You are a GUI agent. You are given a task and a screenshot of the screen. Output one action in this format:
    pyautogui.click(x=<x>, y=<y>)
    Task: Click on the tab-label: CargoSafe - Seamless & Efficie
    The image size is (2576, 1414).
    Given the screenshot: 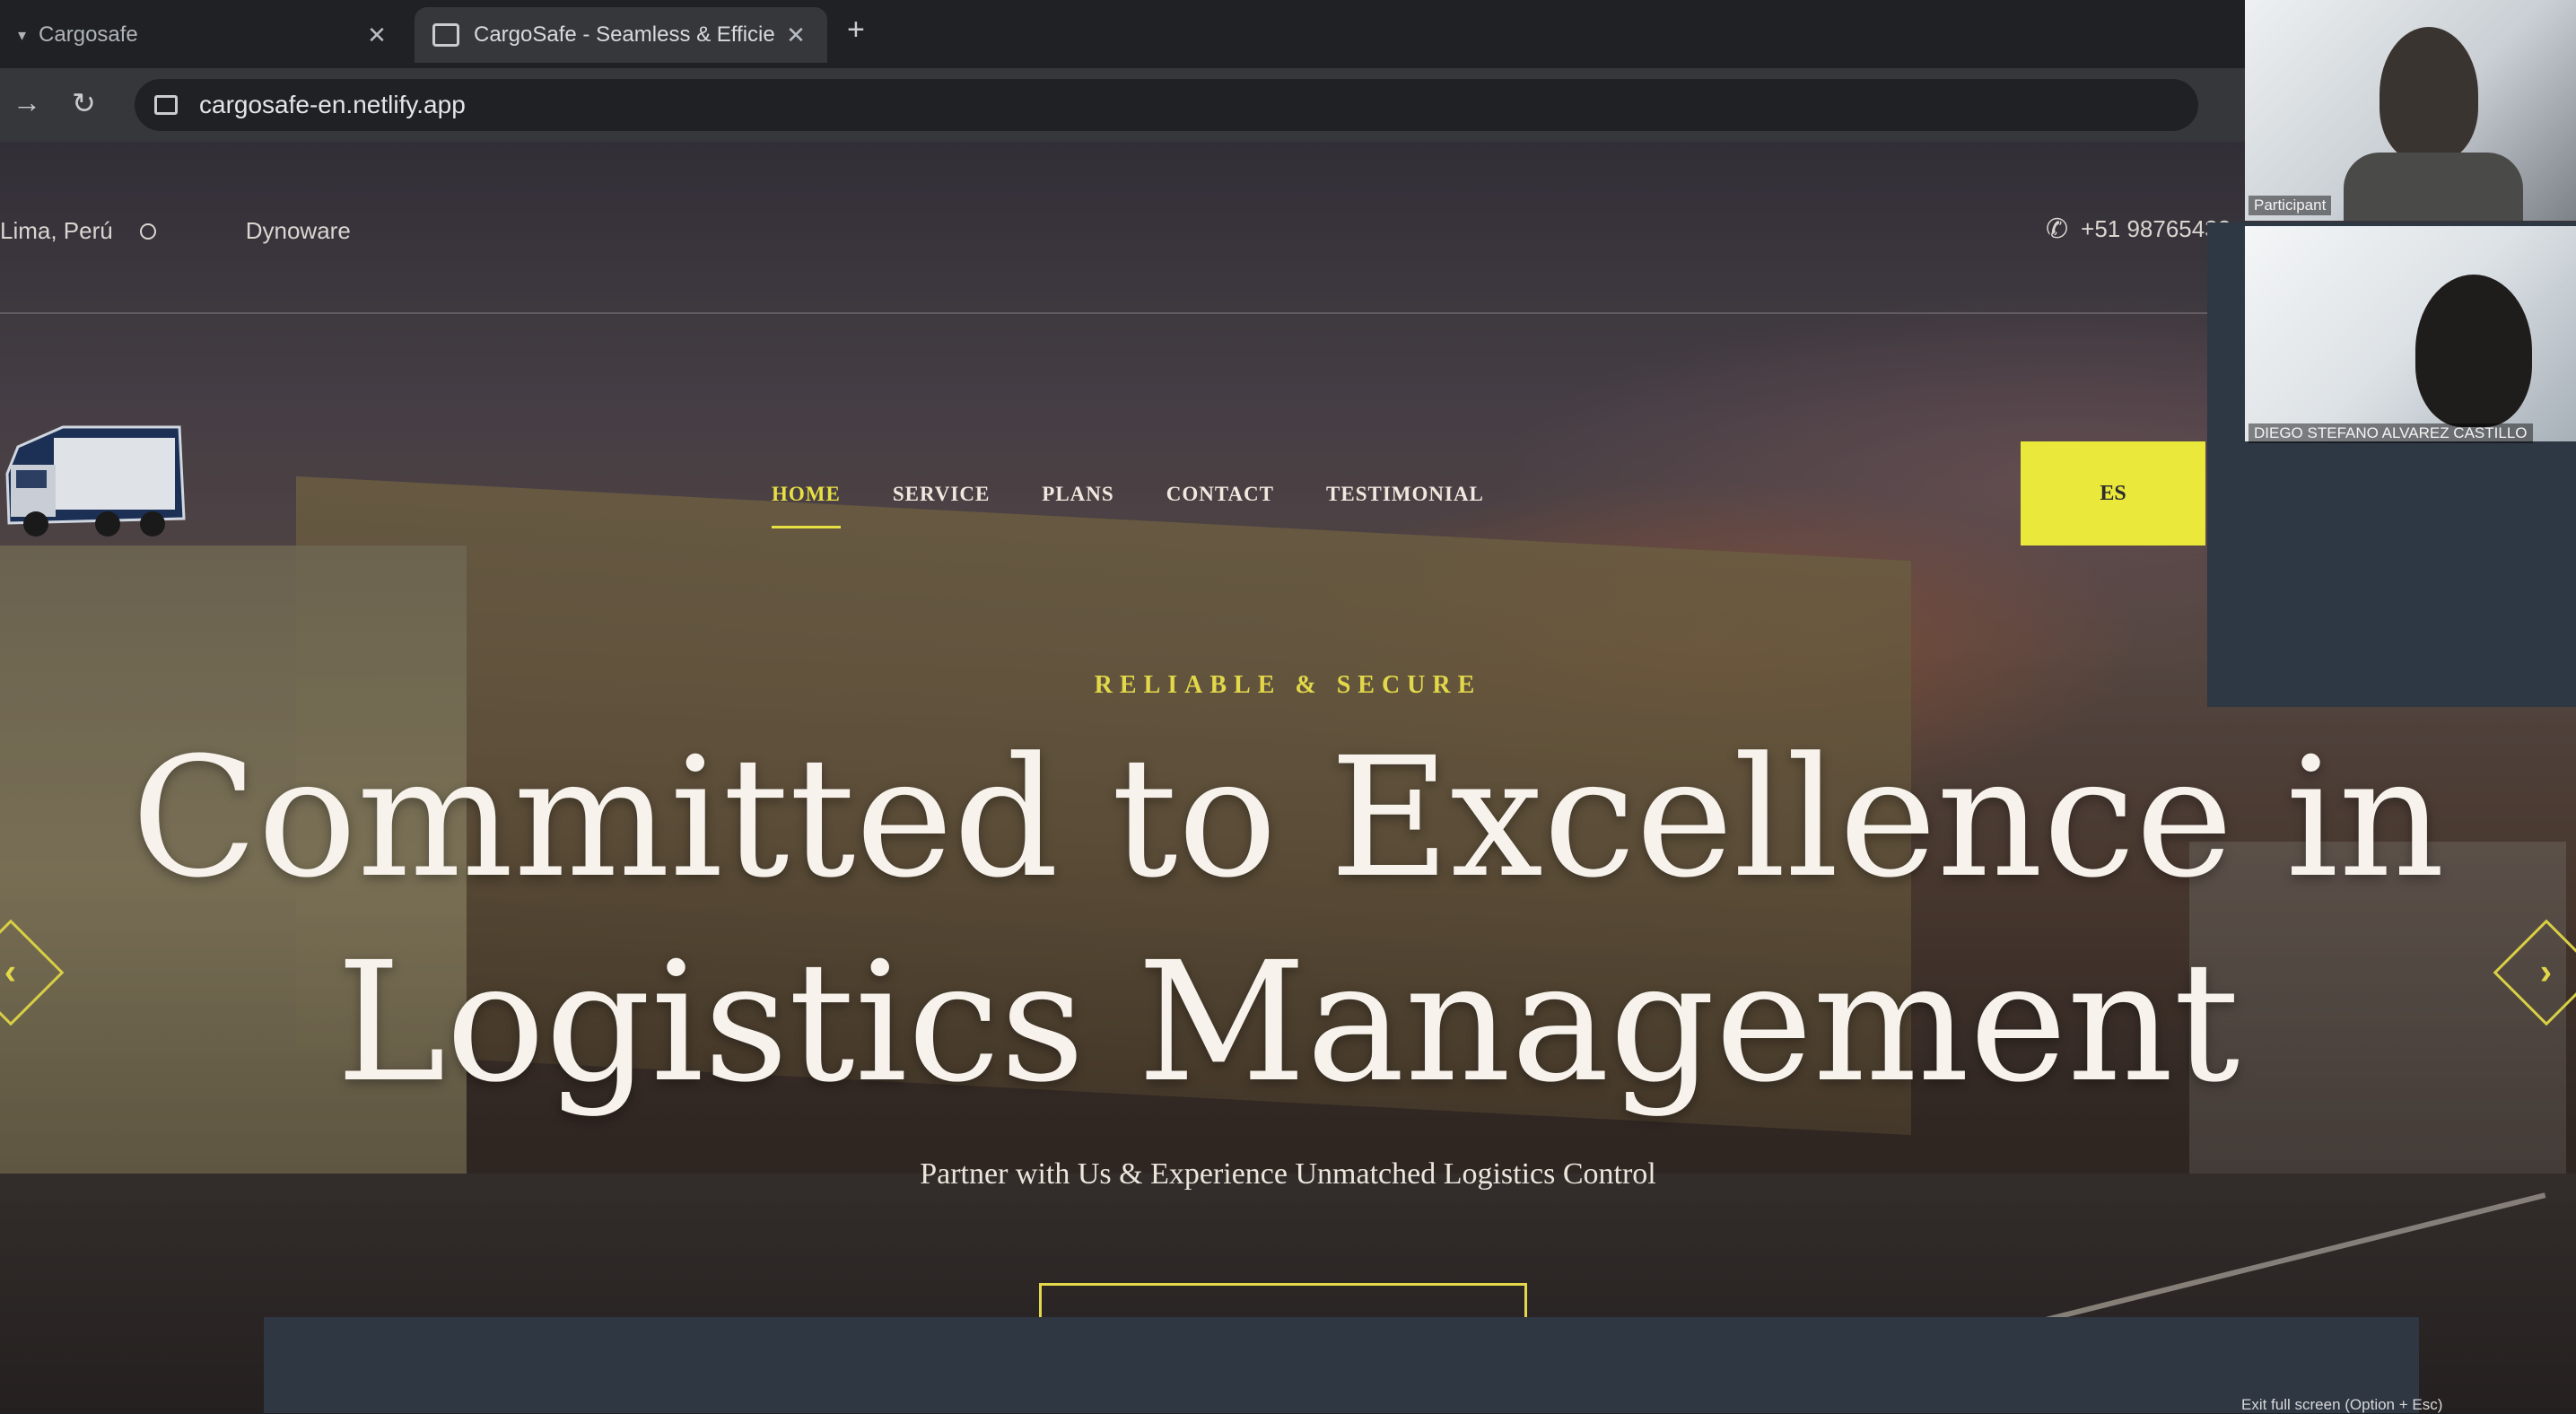 What is the action you would take?
    pyautogui.click(x=625, y=34)
    